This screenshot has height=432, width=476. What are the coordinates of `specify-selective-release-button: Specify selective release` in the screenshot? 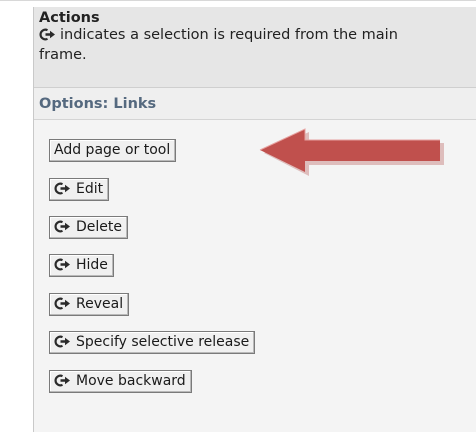 It's located at (152, 343).